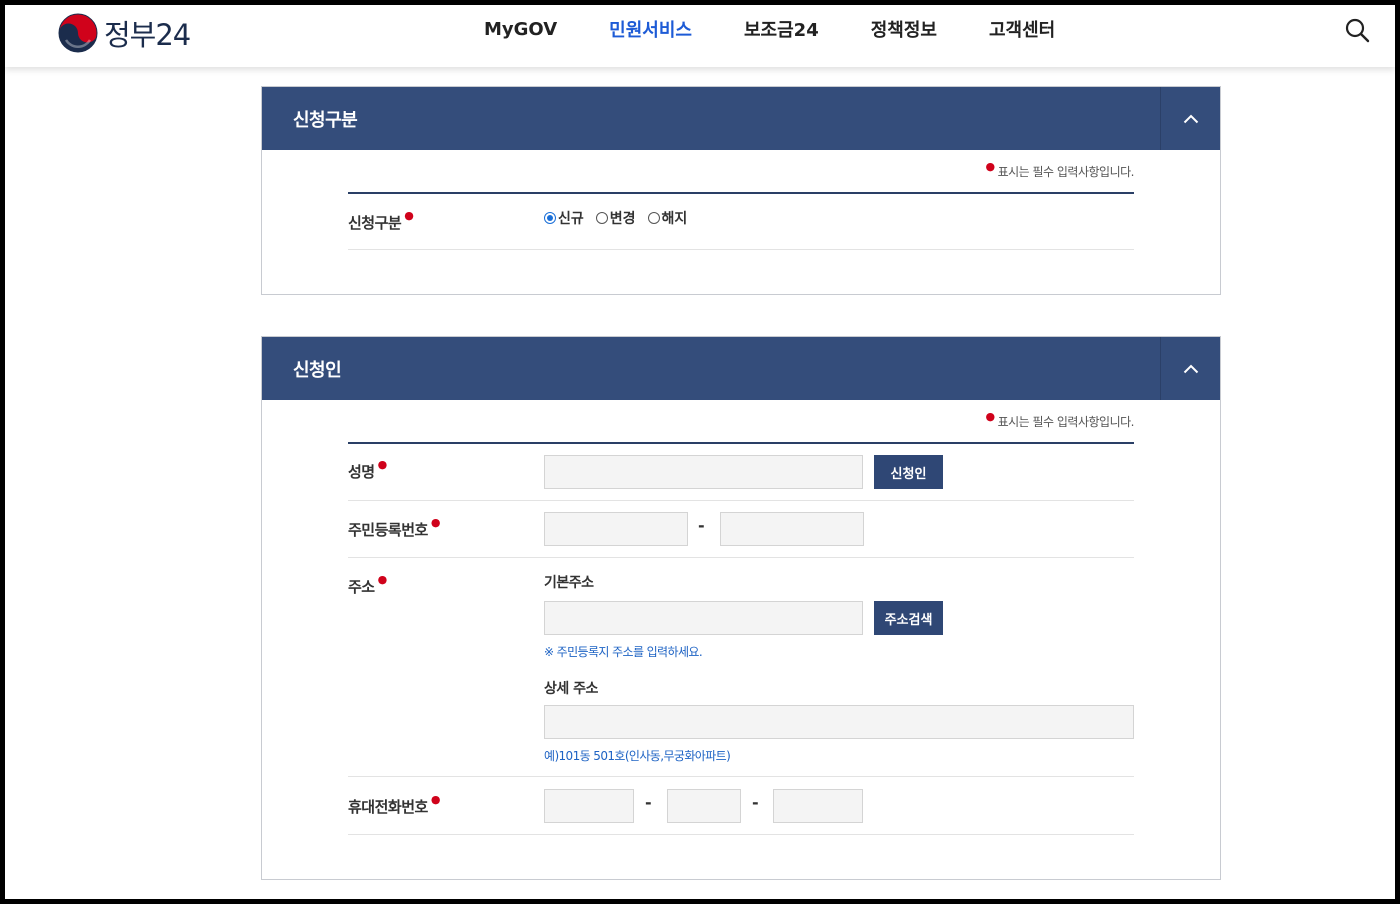 The height and width of the screenshot is (904, 1400). What do you see at coordinates (741, 118) in the screenshot?
I see `section-header: 신청구분` at bounding box center [741, 118].